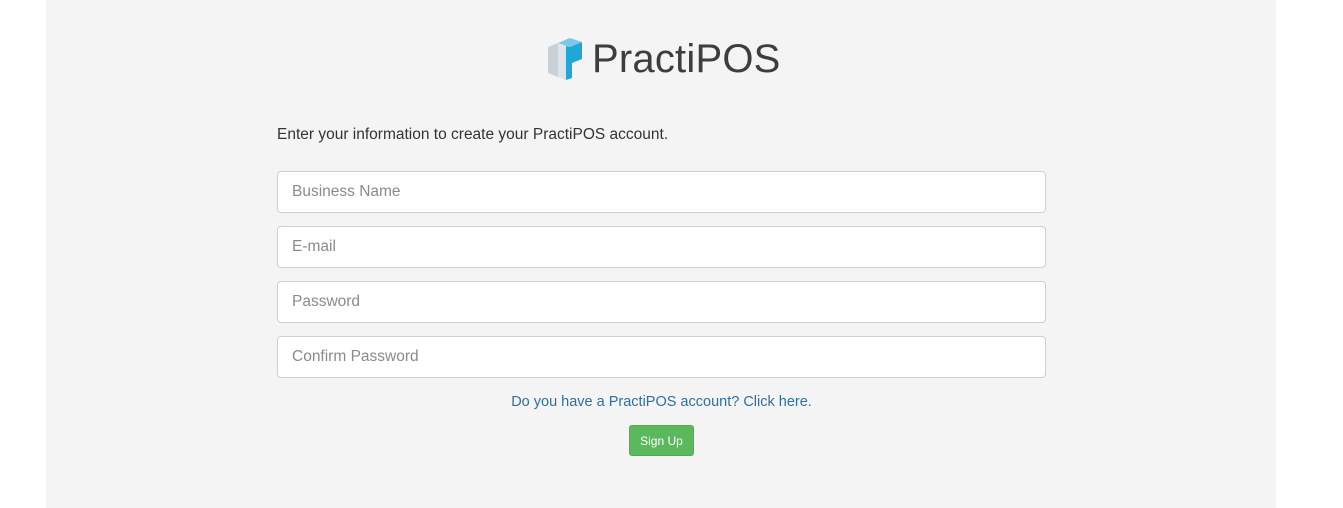  Describe the element at coordinates (661, 440) in the screenshot. I see `sign-up-button: Sign Up` at that location.